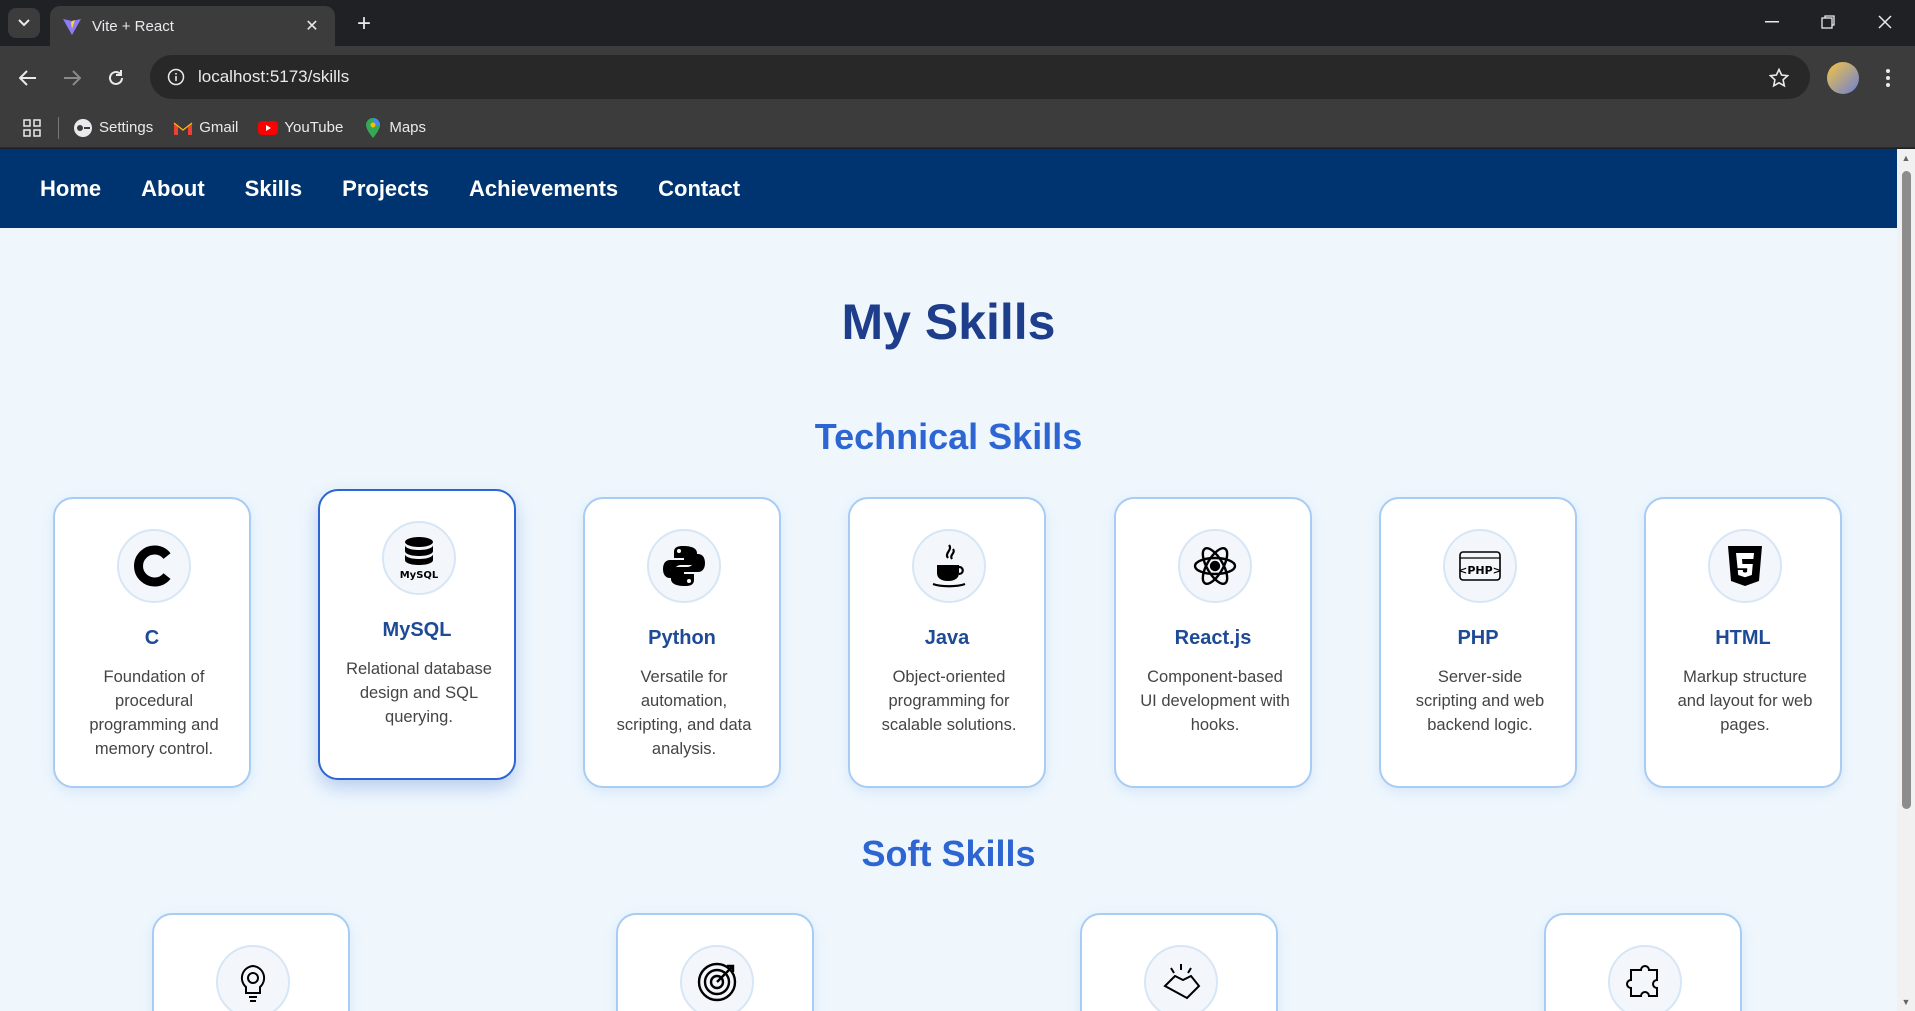 The width and height of the screenshot is (1915, 1011). Describe the element at coordinates (1213, 638) in the screenshot. I see `skill-name: React.js` at that location.